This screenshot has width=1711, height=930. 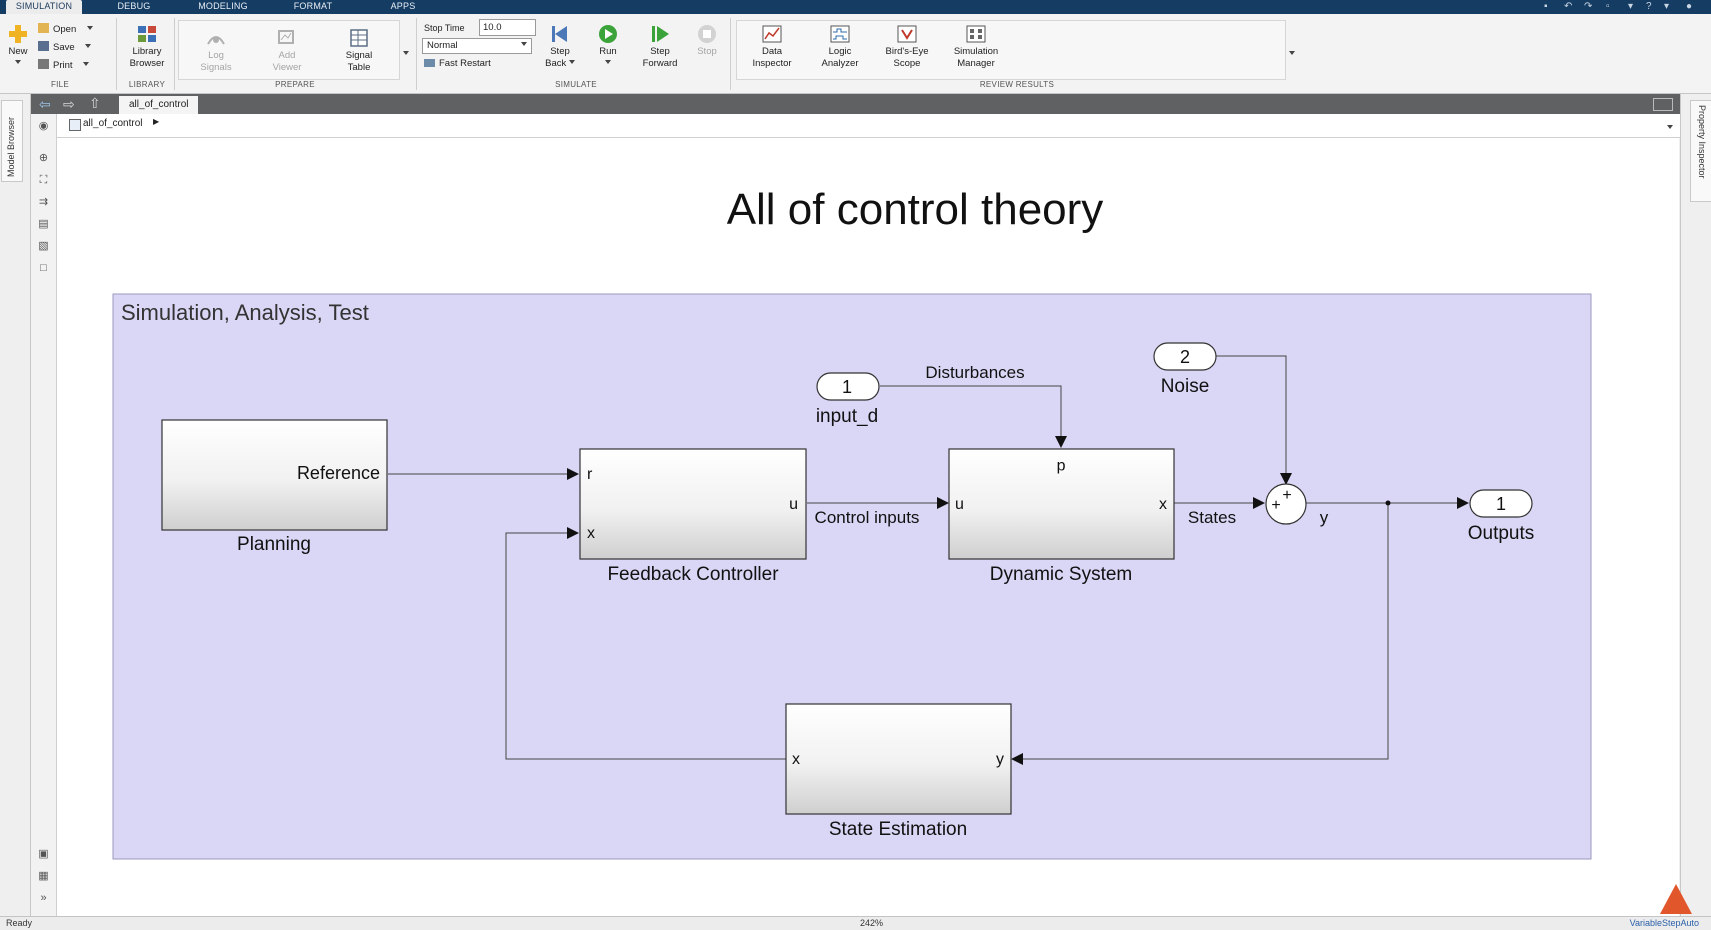 What do you see at coordinates (898, 829) in the screenshot?
I see `state-estimation-name: State Estimation` at bounding box center [898, 829].